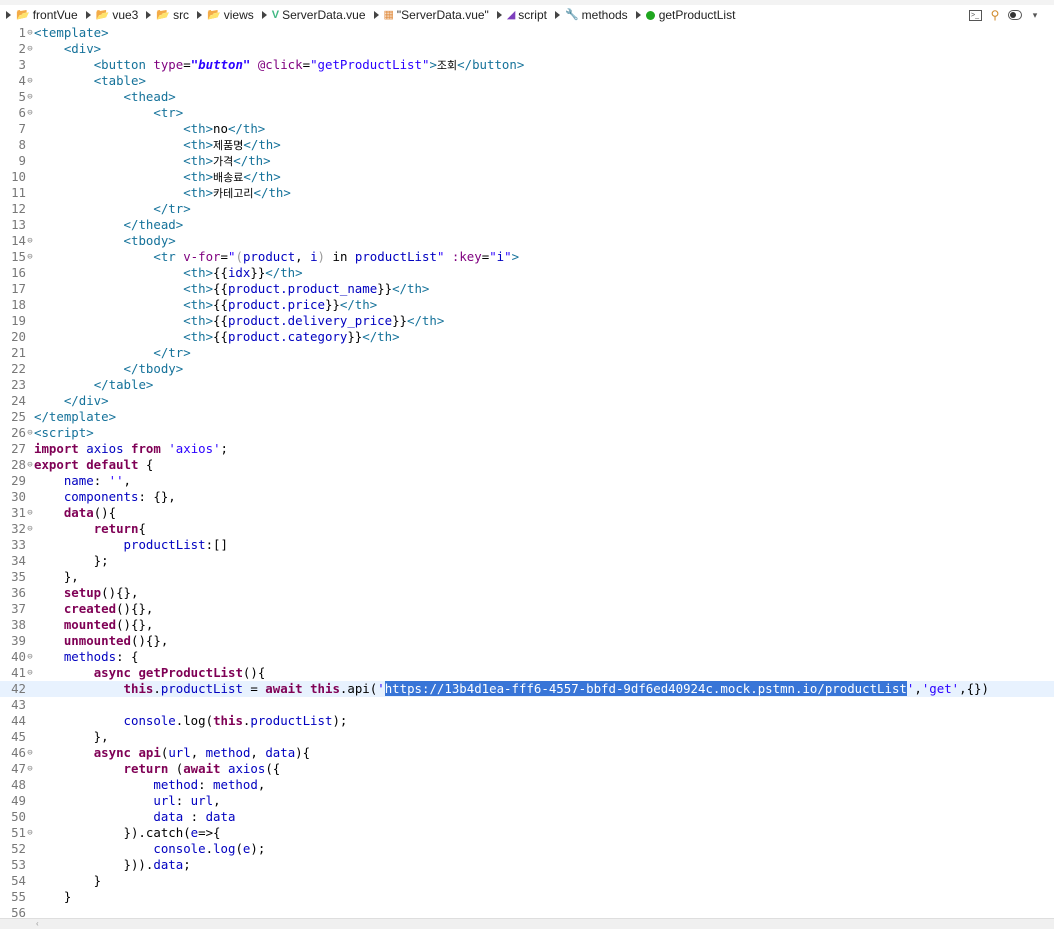  Describe the element at coordinates (527, 801) in the screenshot. I see `code-line: 49 url: url,` at that location.